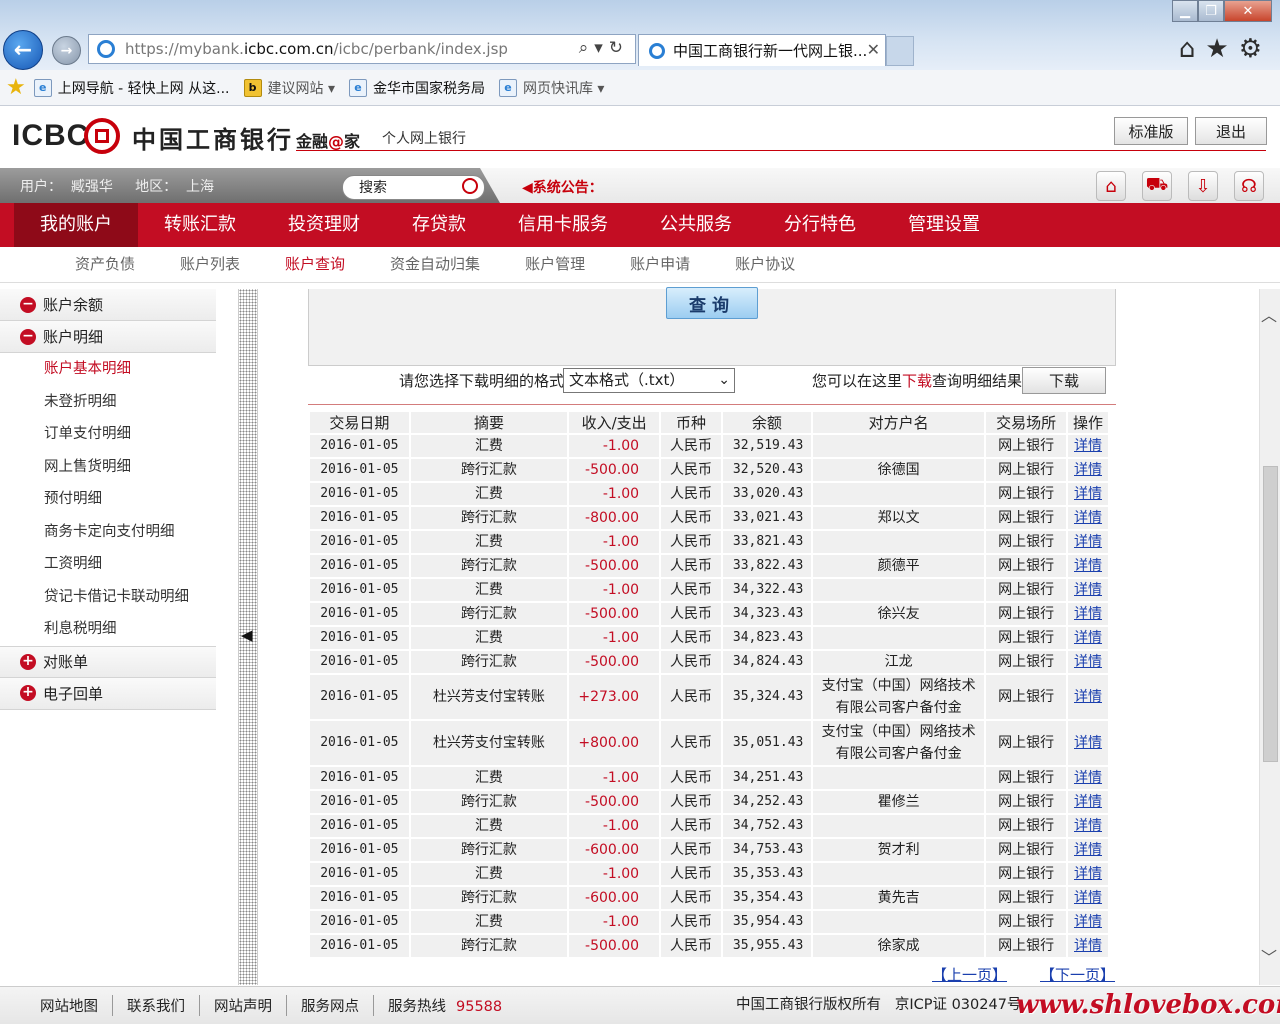 The width and height of the screenshot is (1280, 1024). Describe the element at coordinates (1203, 186) in the screenshot. I see `download-icon: ⇩` at that location.